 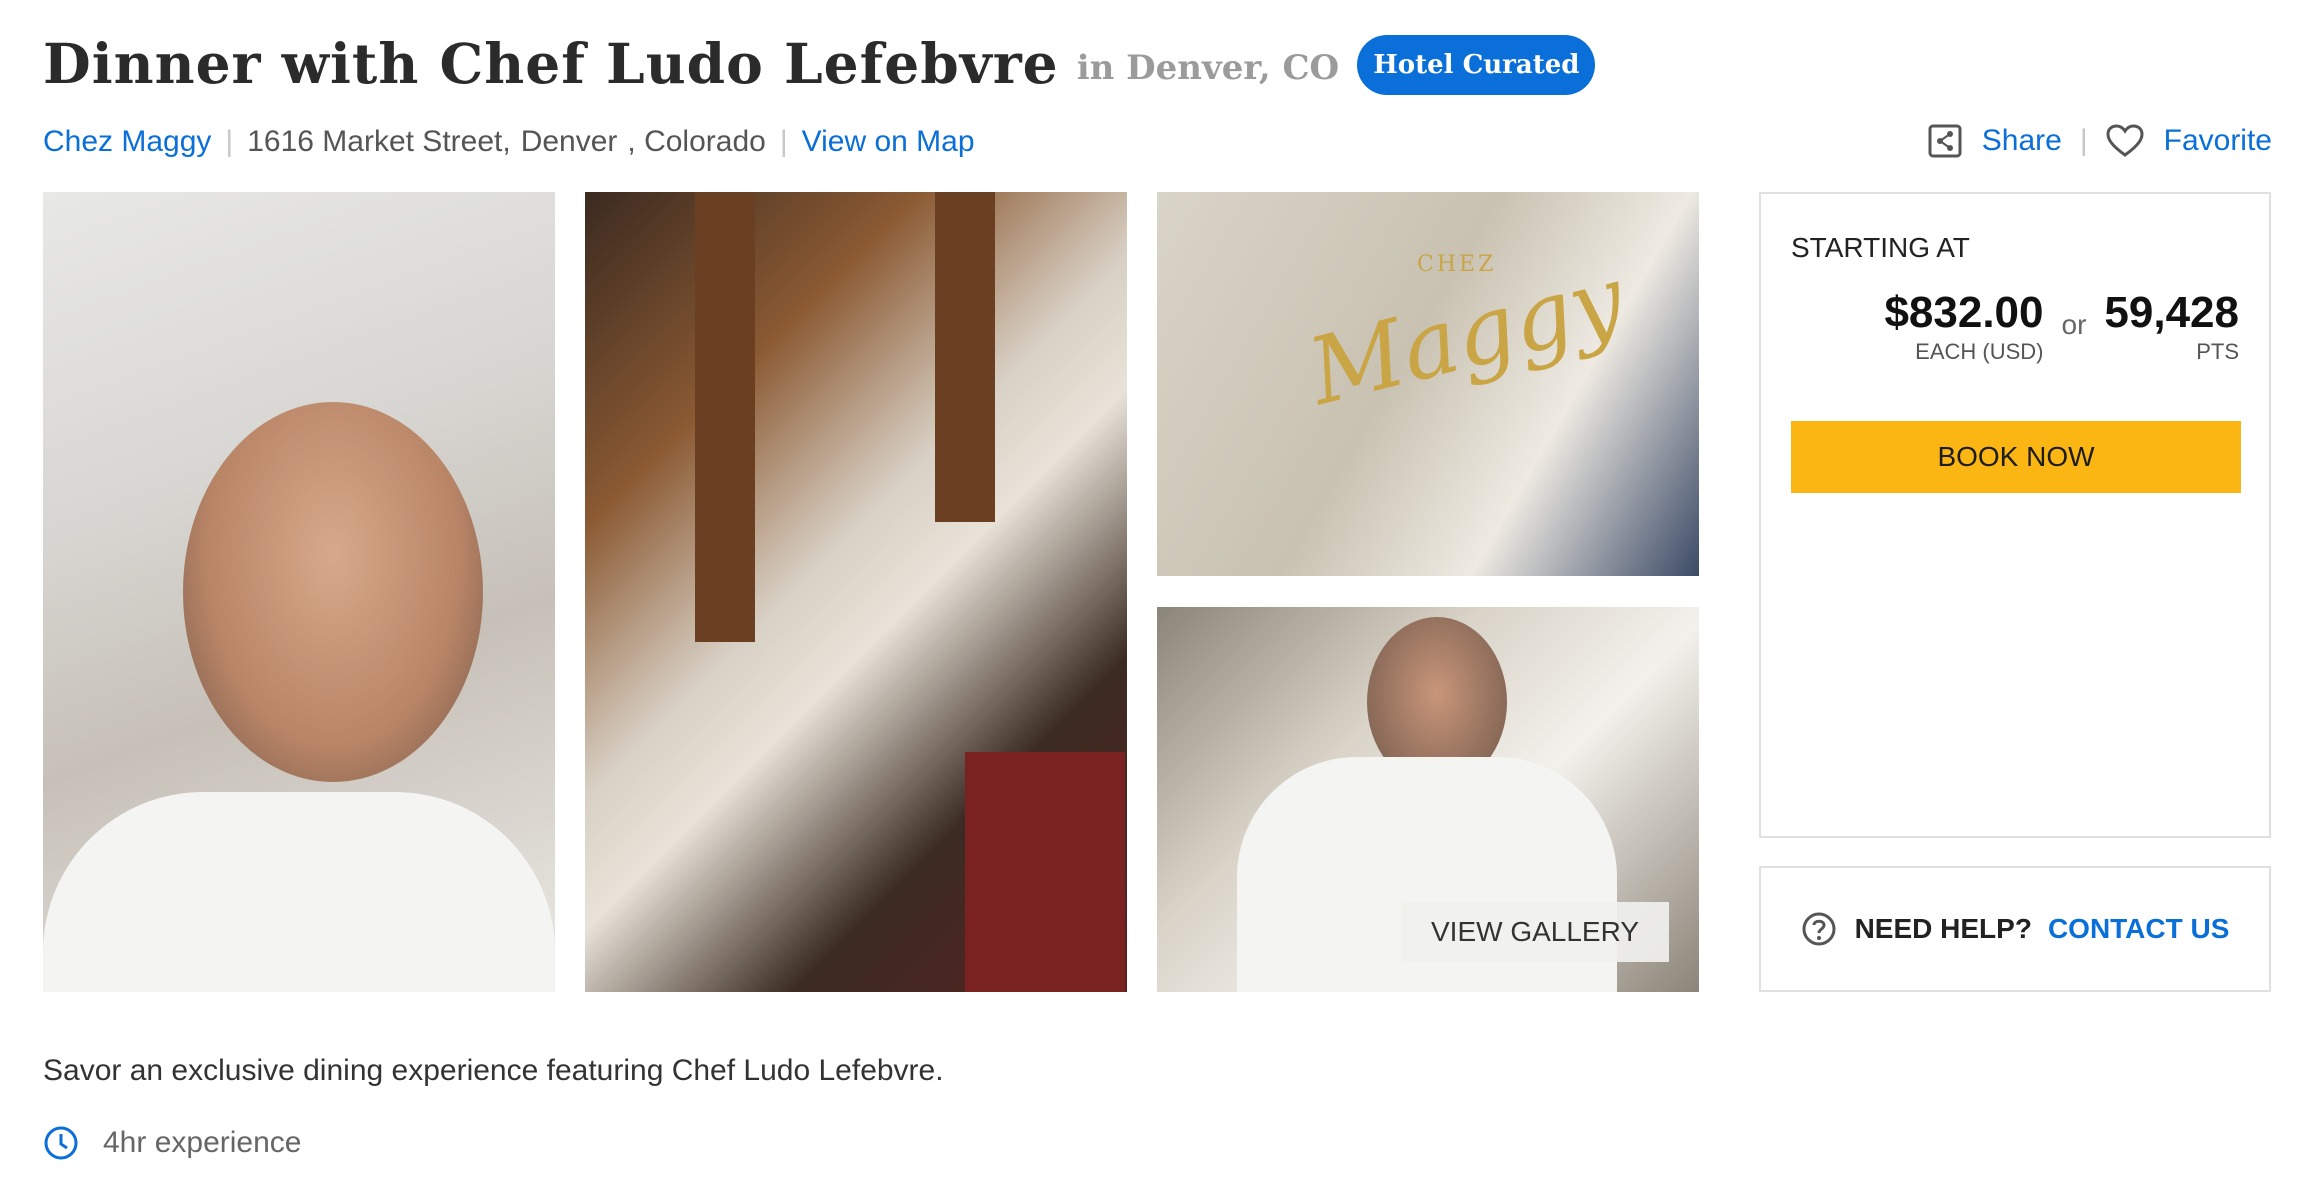 I want to click on state: , Colorado, so click(x=696, y=141).